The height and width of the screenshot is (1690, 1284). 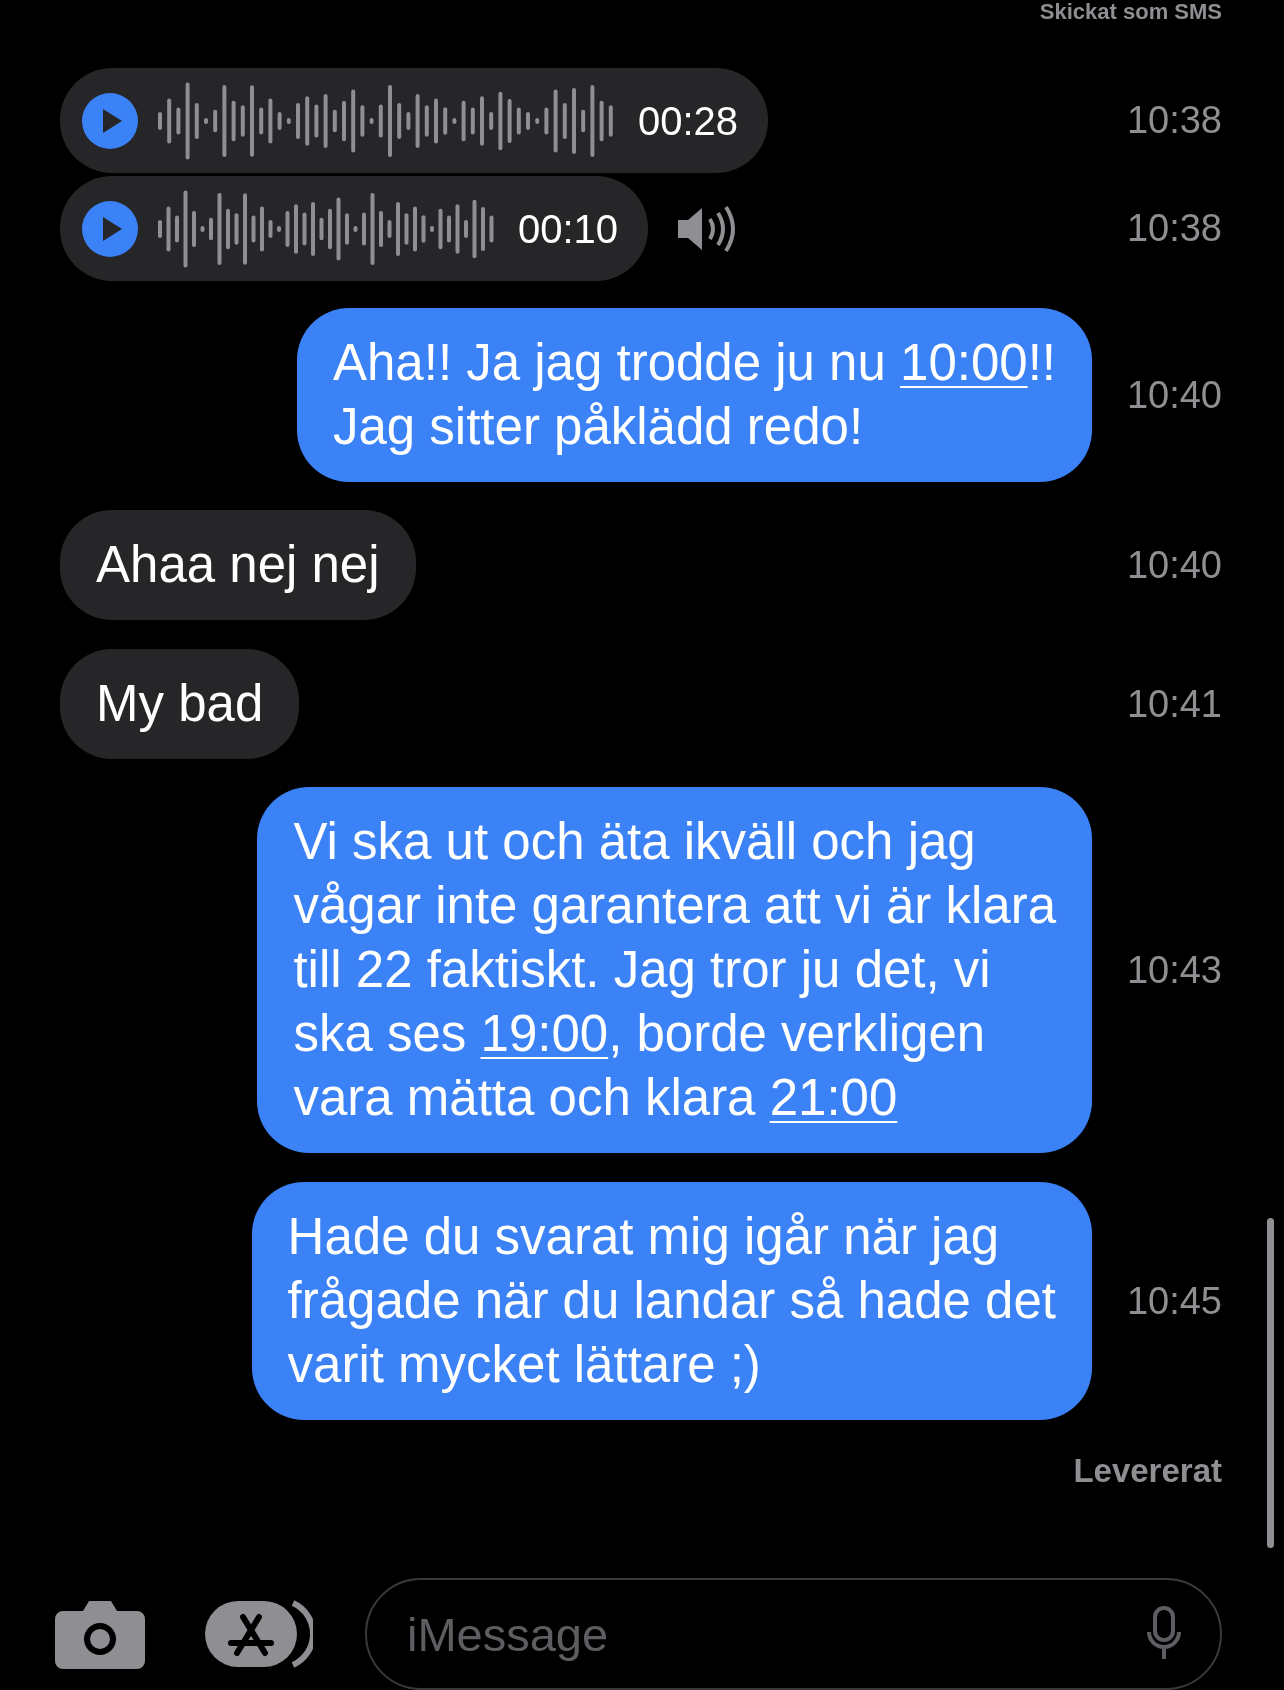 I want to click on message-text: Vi ska ut och äta ikväll och jag vågar inte garantera att vi är klara till 22 faktiskt. Jag tror ju det, vi ska ses 19:00, borde verkligen vara mätta och klara 21:00, so click(x=674, y=970).